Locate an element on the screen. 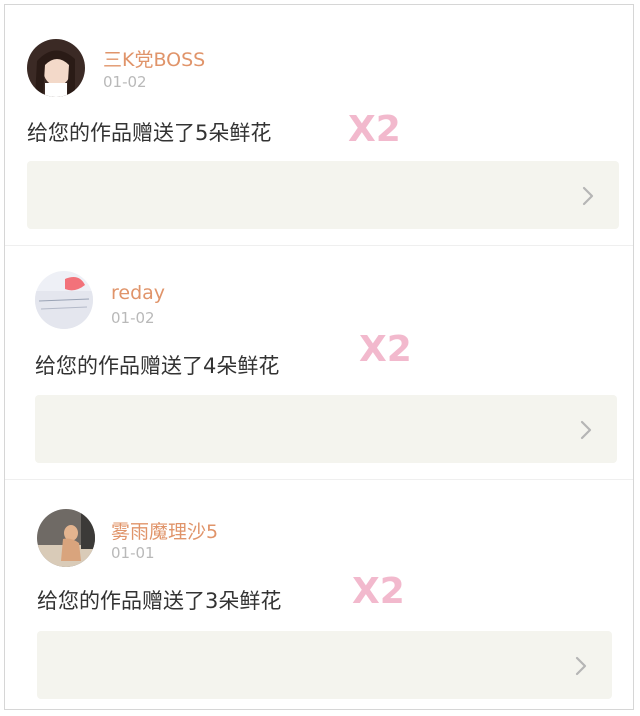 The image size is (640, 716). user-avatar-photo-icon is located at coordinates (66, 538).